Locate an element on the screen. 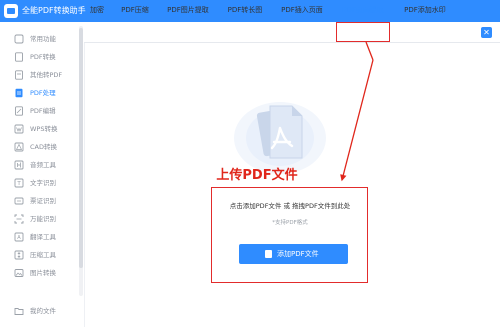  translate-icon: A is located at coordinates (19, 237).